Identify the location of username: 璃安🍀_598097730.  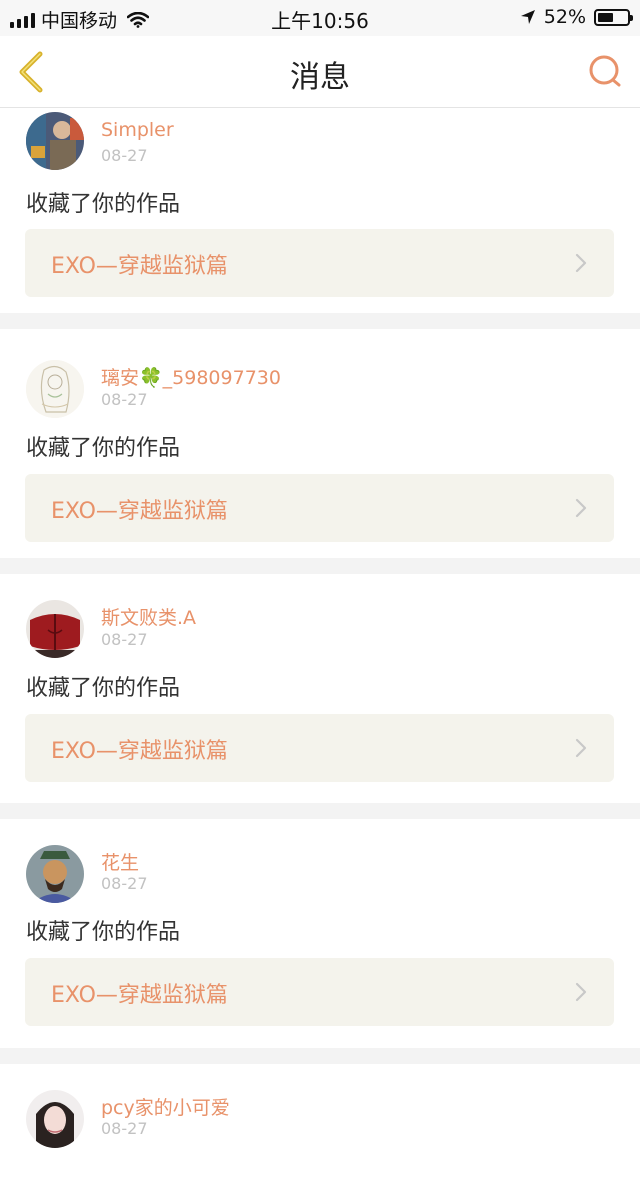
(191, 376).